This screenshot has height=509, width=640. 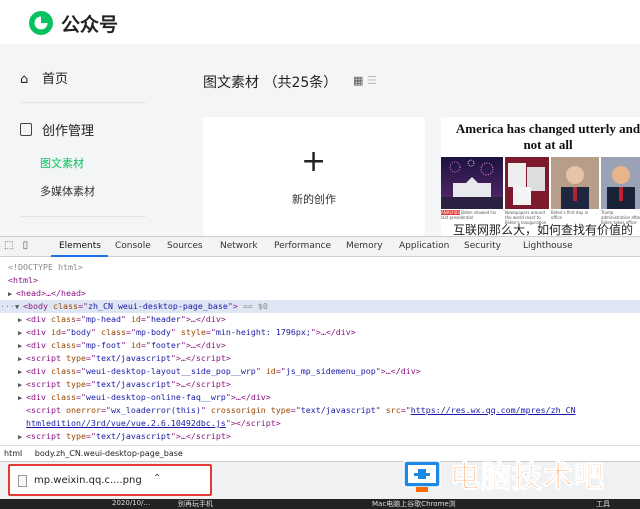 I want to click on breadcrumb-item-html: html, so click(x=13, y=453).